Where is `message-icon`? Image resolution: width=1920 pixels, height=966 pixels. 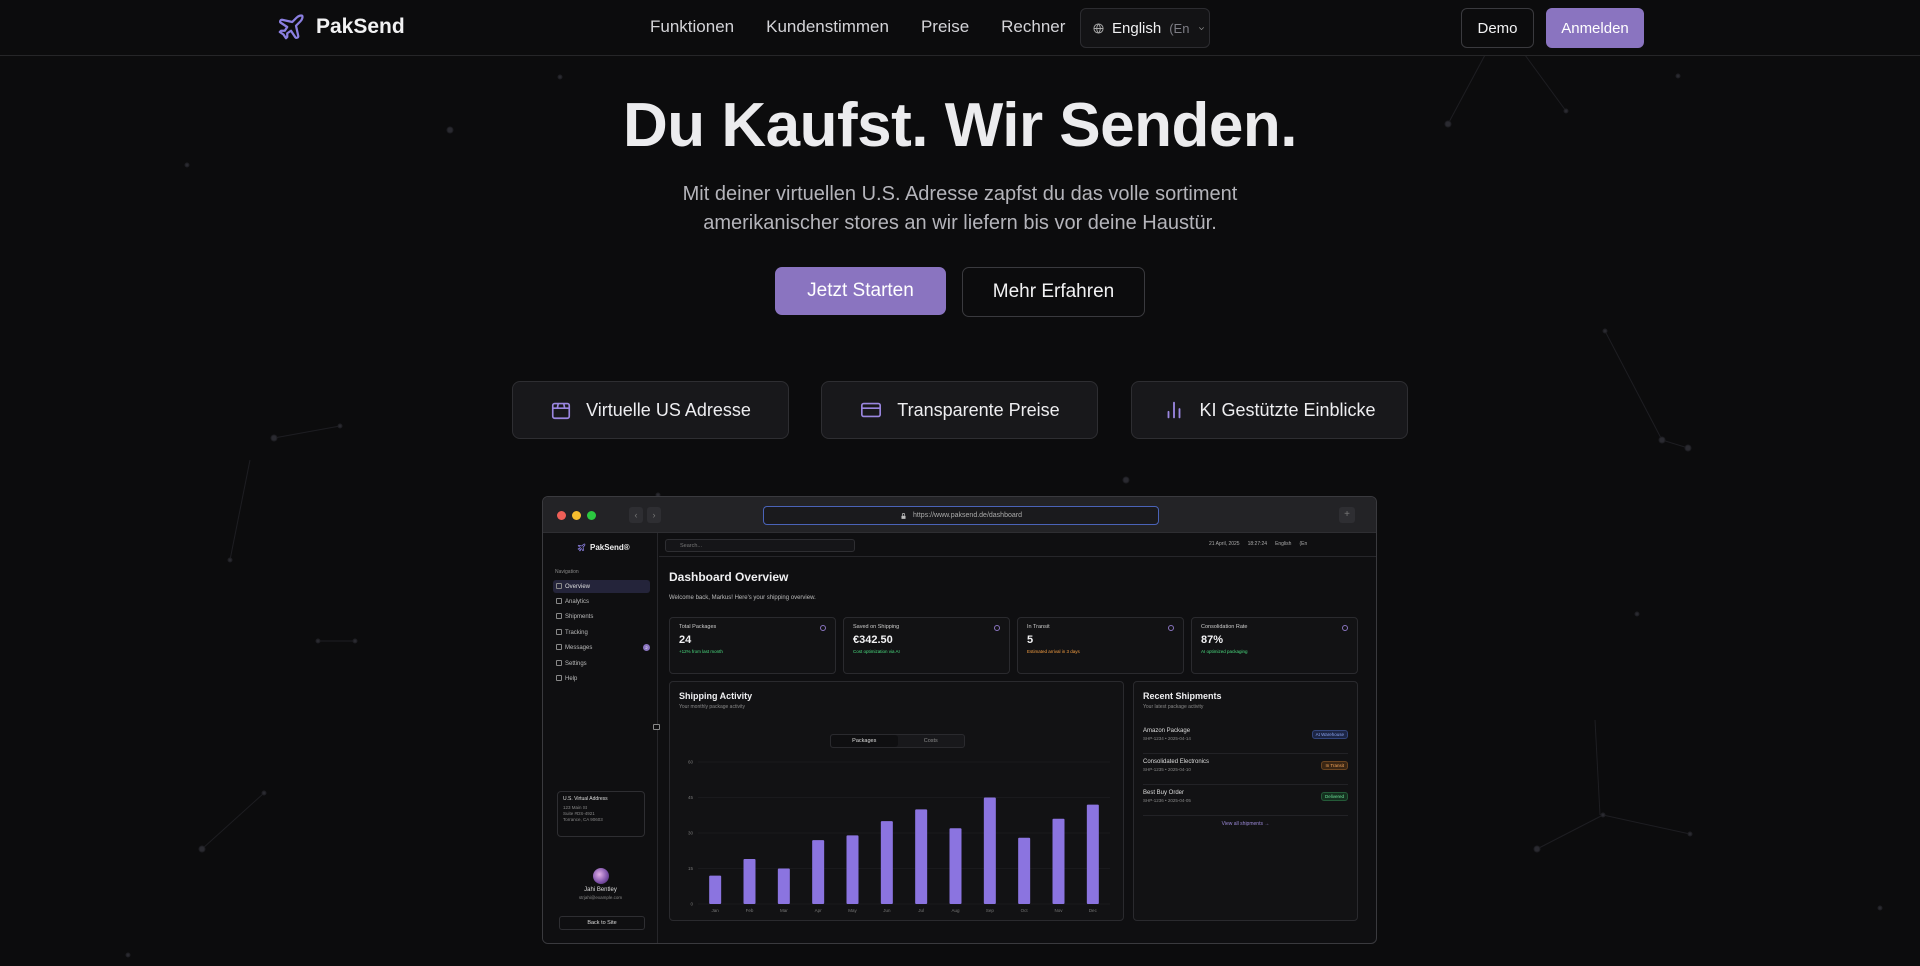 message-icon is located at coordinates (559, 647).